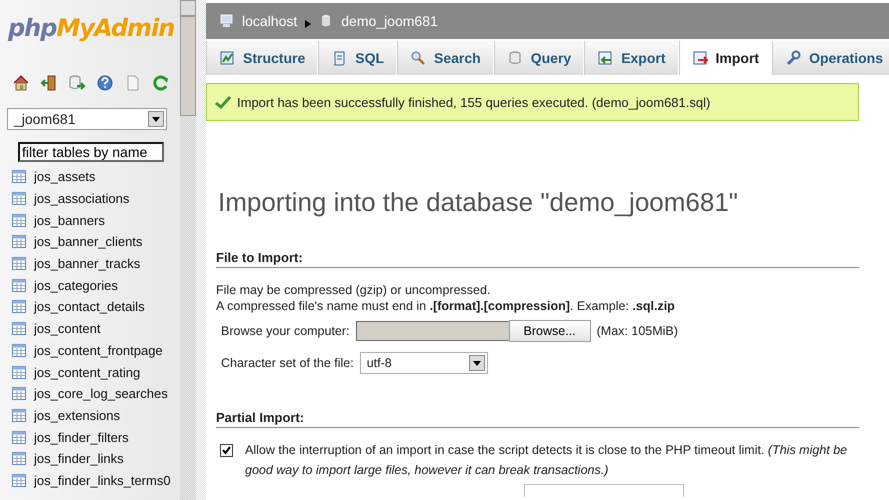 The image size is (889, 500). Describe the element at coordinates (82, 198) in the screenshot. I see `table-link: jos_associations` at that location.